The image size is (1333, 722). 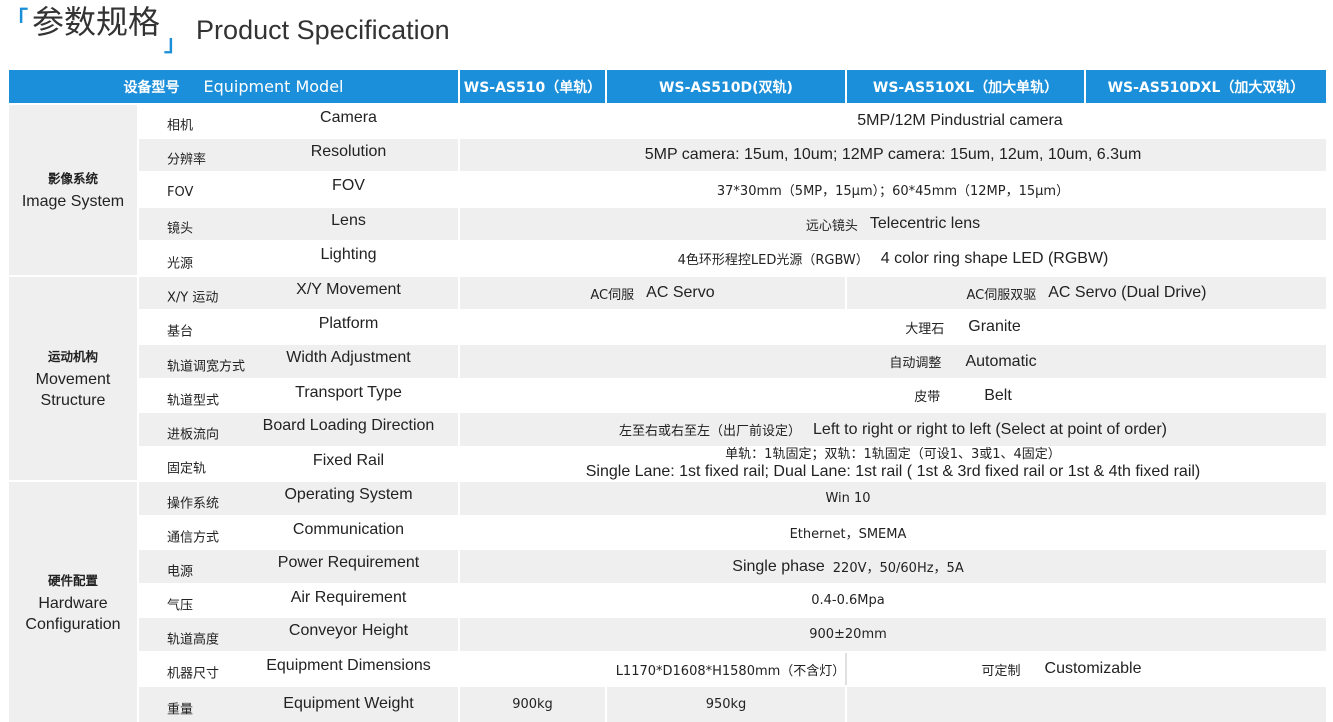 What do you see at coordinates (298, 224) in the screenshot?
I see `label-lens: 镜头 Lens` at bounding box center [298, 224].